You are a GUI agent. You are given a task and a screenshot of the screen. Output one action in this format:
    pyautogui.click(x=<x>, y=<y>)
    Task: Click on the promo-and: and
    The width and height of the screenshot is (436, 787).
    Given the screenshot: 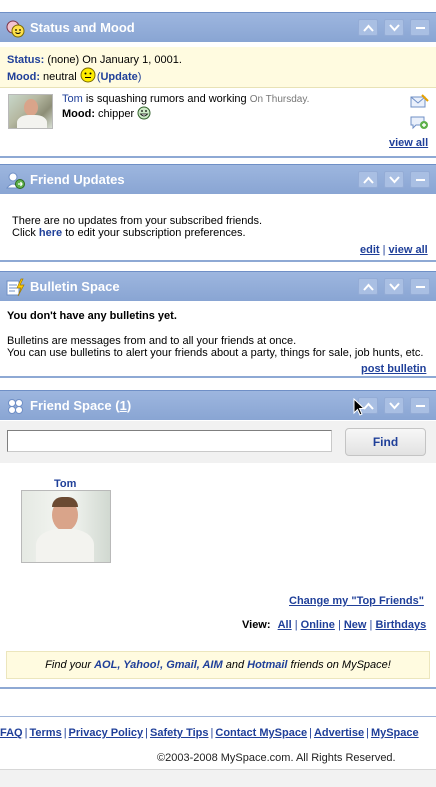 What is the action you would take?
    pyautogui.click(x=235, y=665)
    